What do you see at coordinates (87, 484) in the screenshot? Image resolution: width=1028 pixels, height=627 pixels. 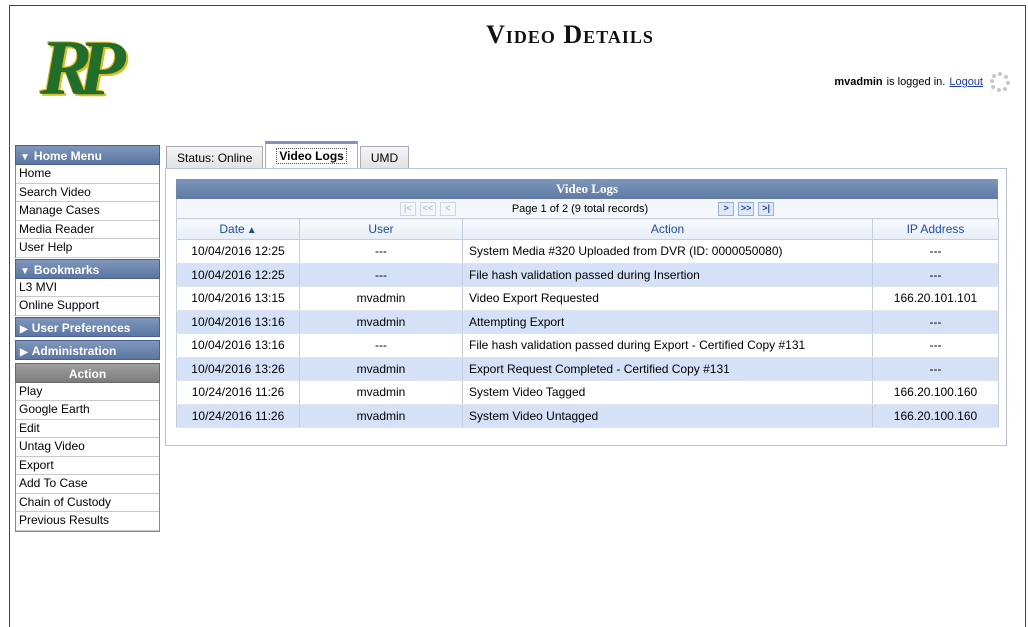 I see `action-add-to-case: Add To Case` at bounding box center [87, 484].